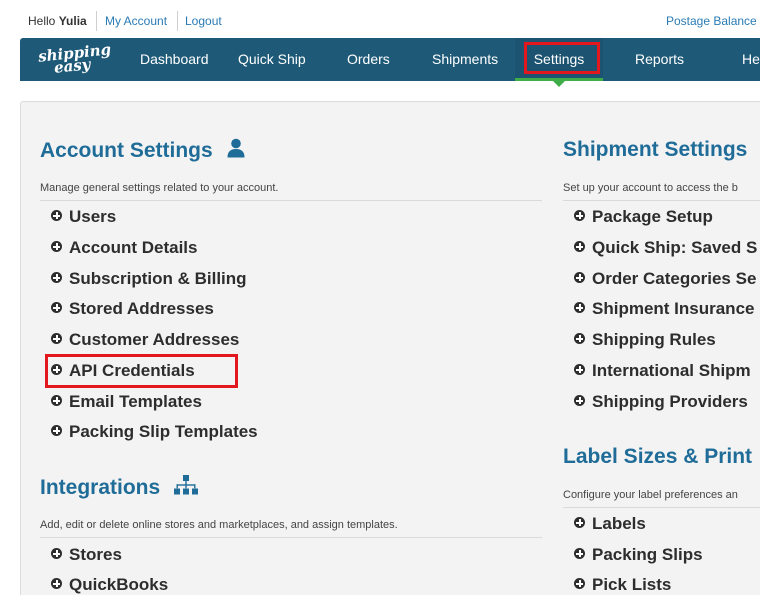 Image resolution: width=760 pixels, height=595 pixels. I want to click on integrations-item-stores: Stores, so click(86, 555).